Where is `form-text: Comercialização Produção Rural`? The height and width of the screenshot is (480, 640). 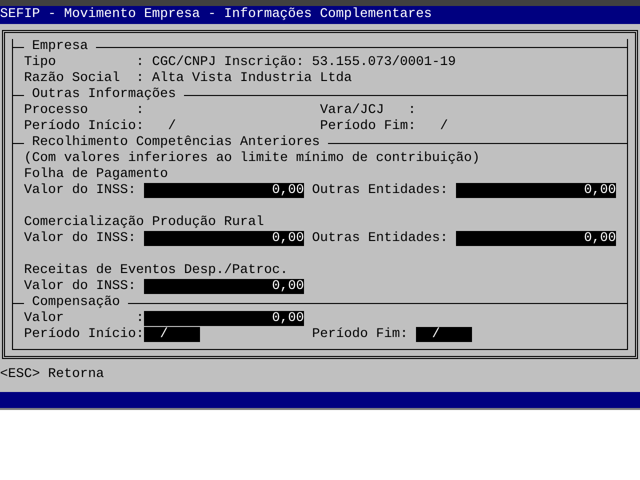 form-text: Comercialização Produção Rural is located at coordinates (144, 223).